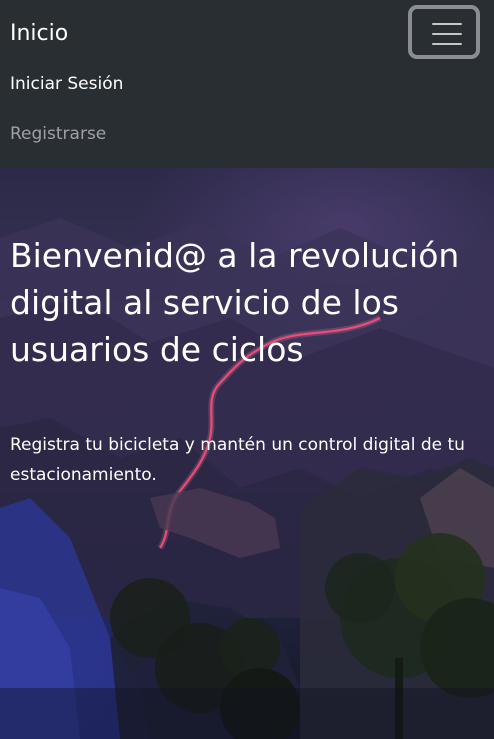  What do you see at coordinates (39, 34) in the screenshot?
I see `brand-home-link: Inicio` at bounding box center [39, 34].